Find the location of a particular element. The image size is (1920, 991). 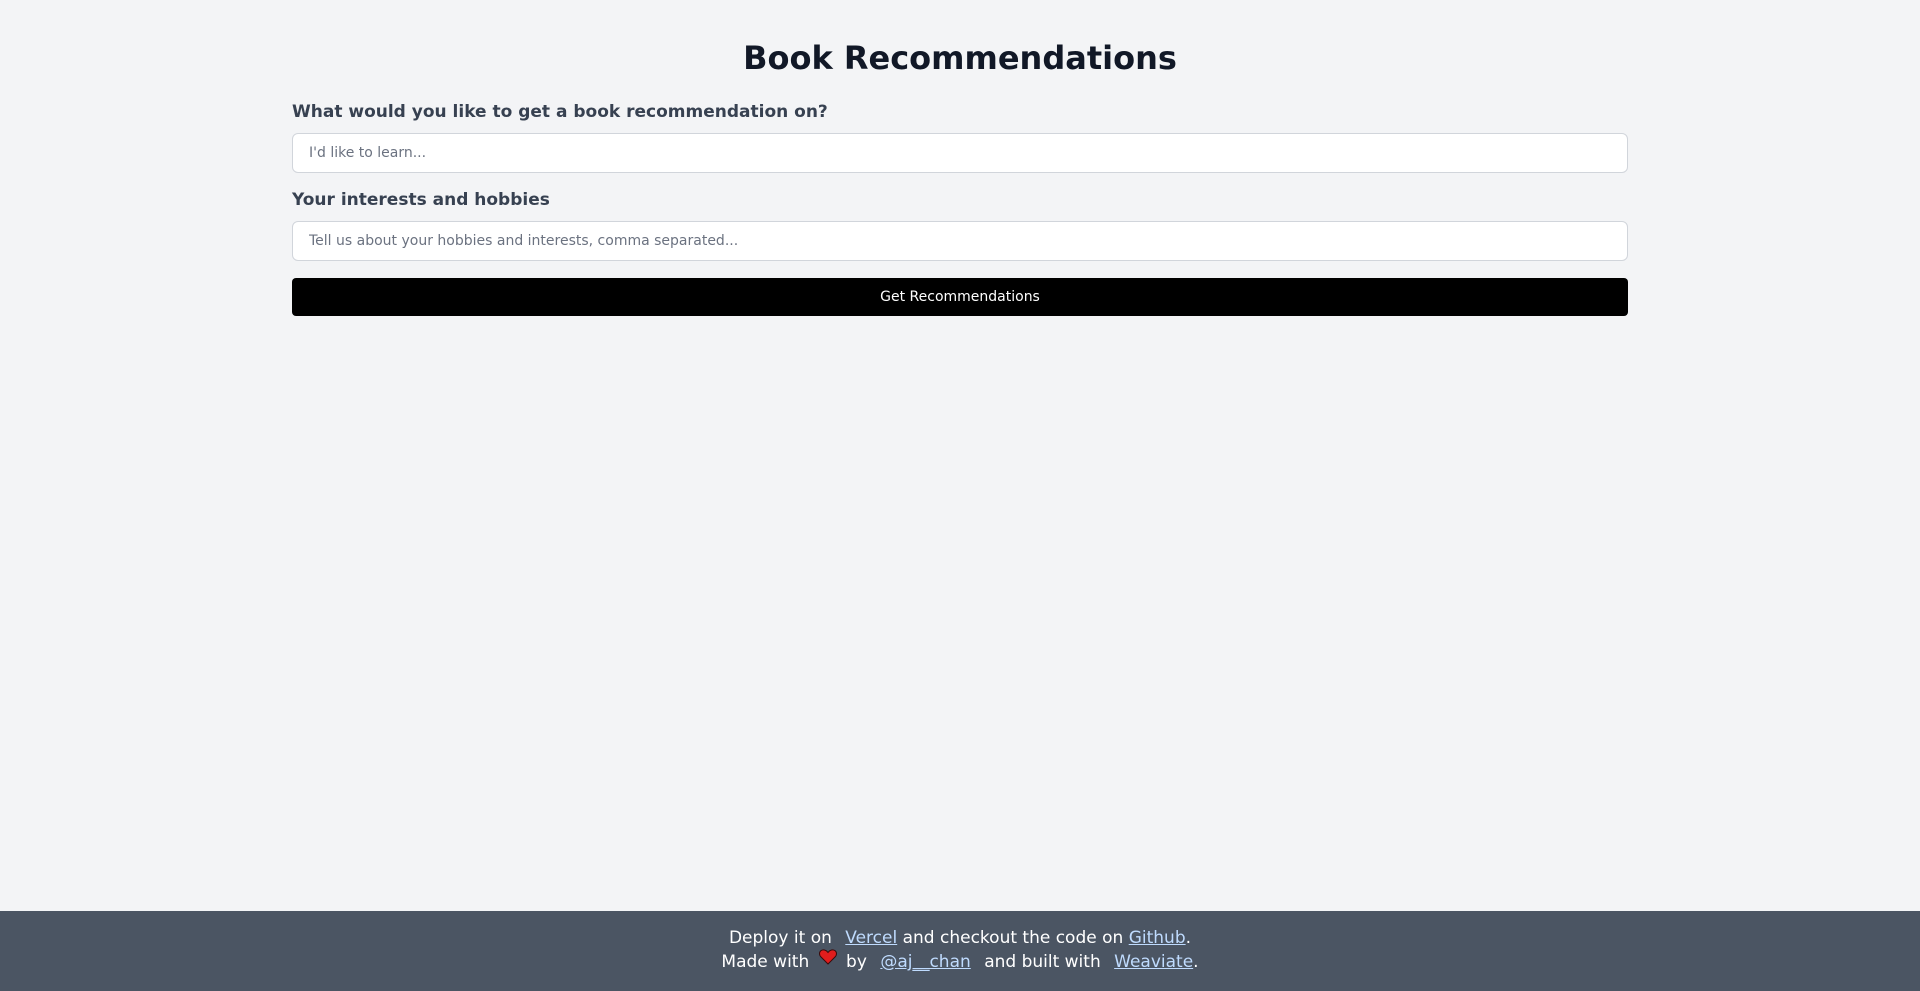

footer-by-text: by is located at coordinates (856, 962).